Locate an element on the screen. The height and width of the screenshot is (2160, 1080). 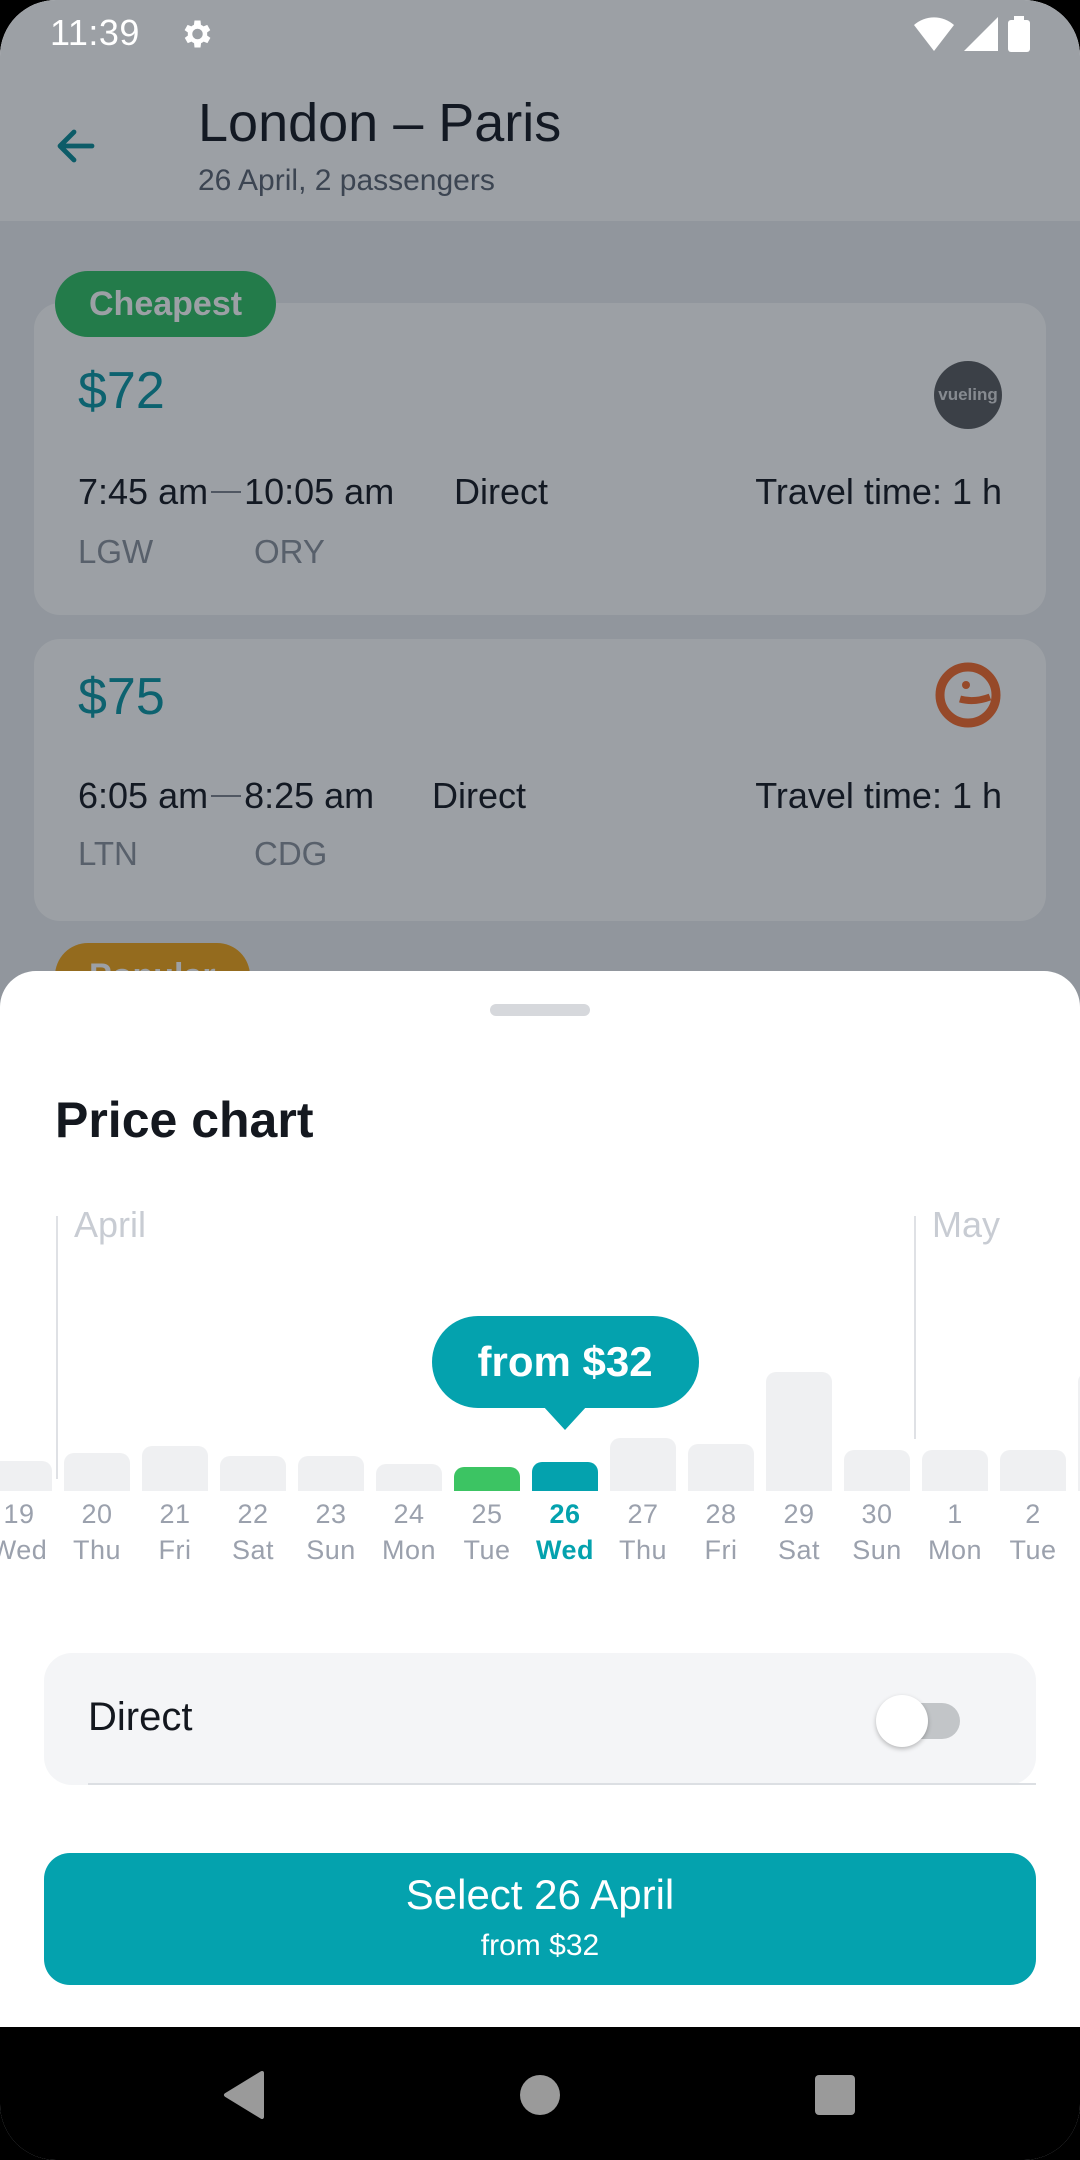
wifi-icon is located at coordinates (934, 34).